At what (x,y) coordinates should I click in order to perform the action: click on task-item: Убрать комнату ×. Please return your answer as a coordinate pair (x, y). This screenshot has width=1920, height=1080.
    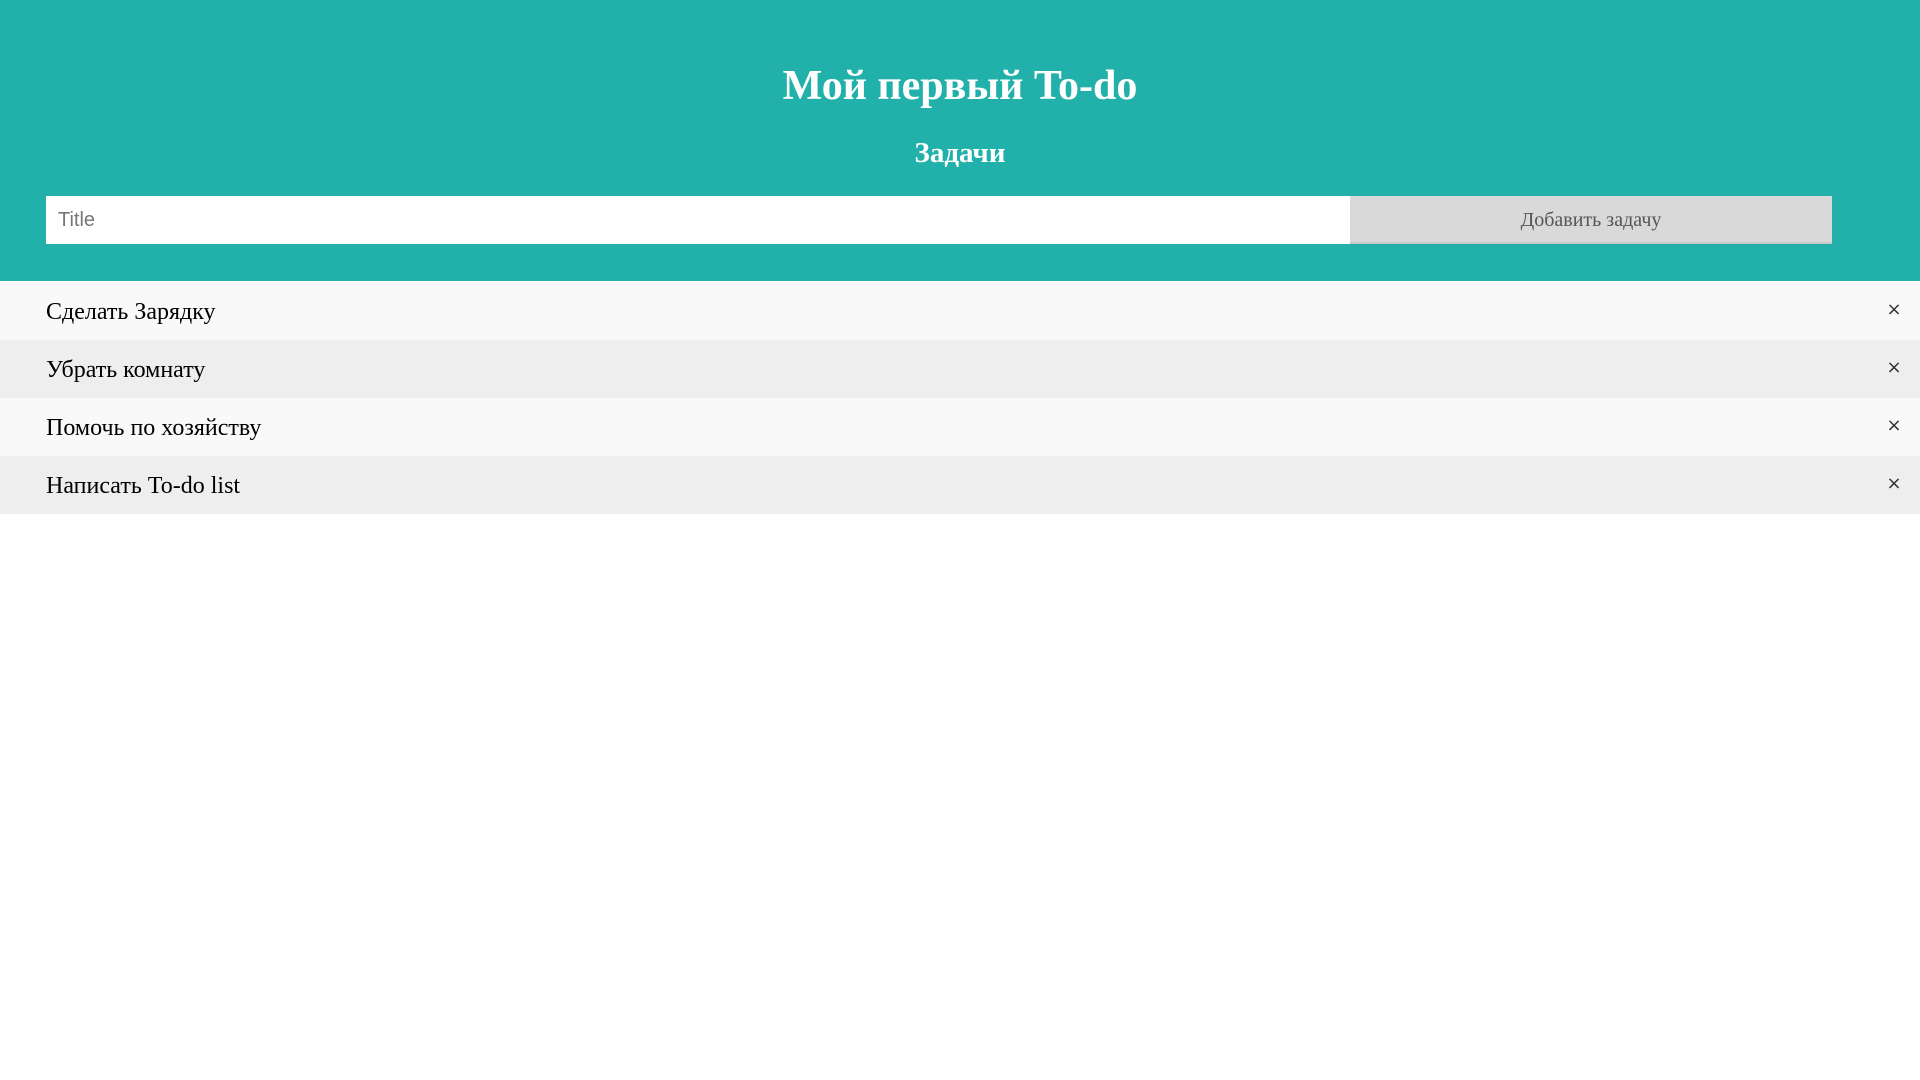
    Looking at the image, I should click on (960, 369).